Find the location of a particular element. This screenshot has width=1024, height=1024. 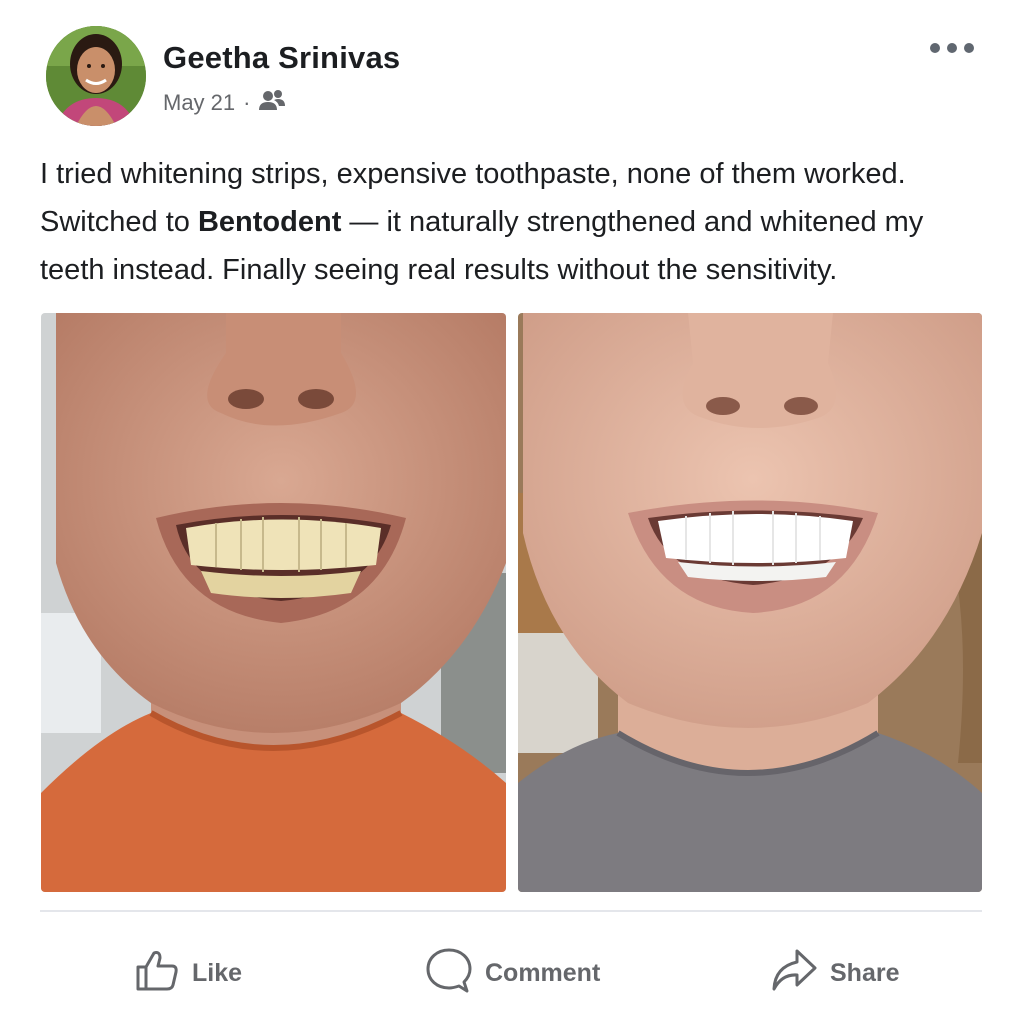

comment-button: Comment is located at coordinates (512, 973).